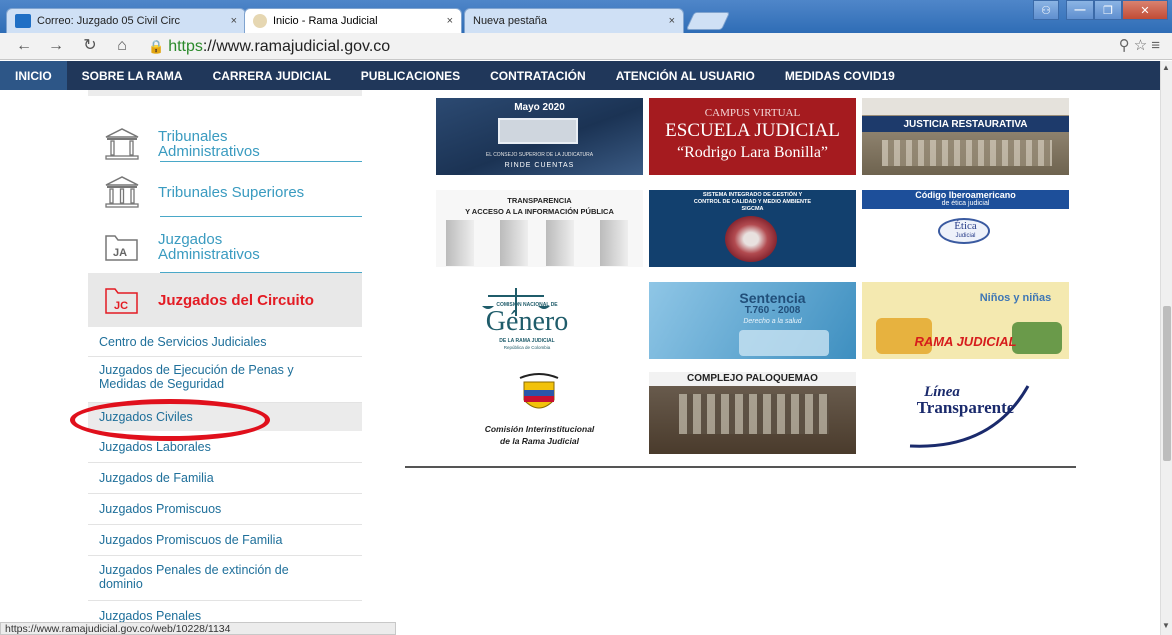  What do you see at coordinates (33, 75) in the screenshot?
I see `nav-inicio: INICIO` at bounding box center [33, 75].